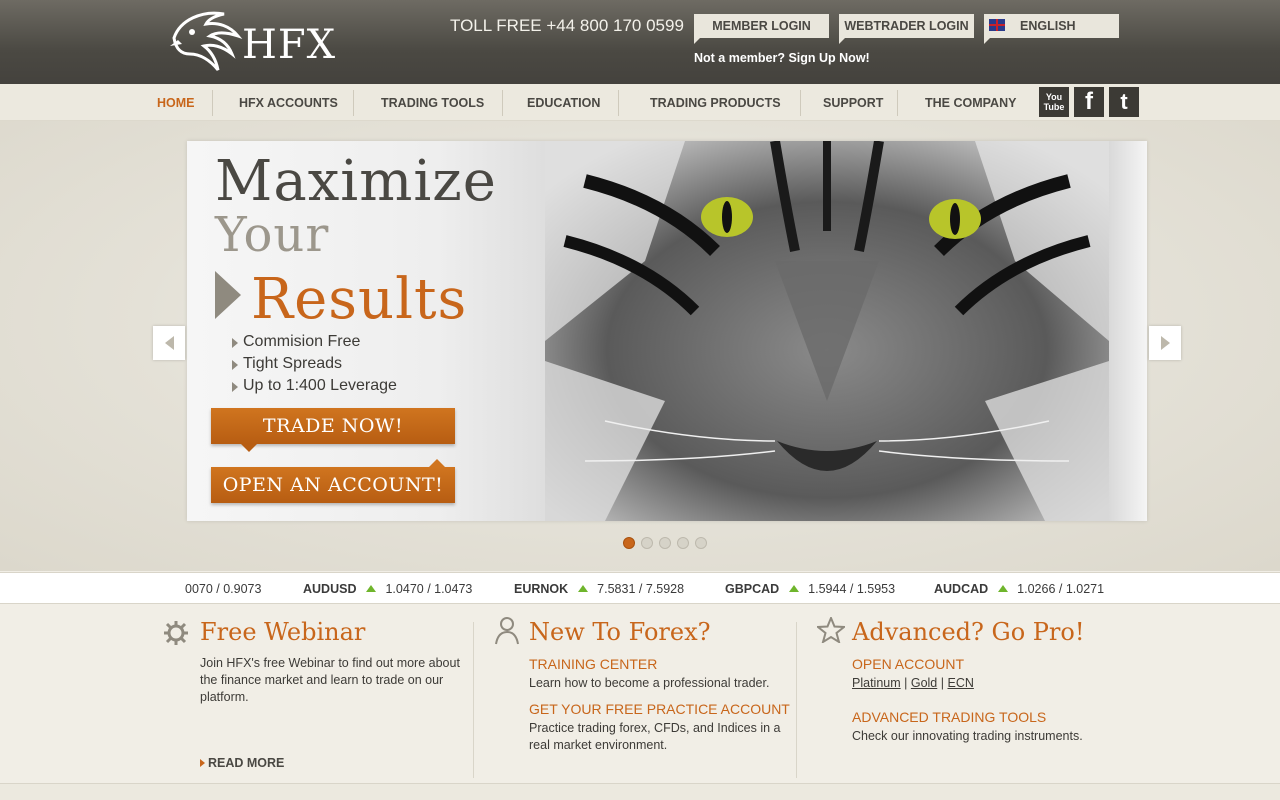  I want to click on eagle-logo-icon, so click(206, 41).